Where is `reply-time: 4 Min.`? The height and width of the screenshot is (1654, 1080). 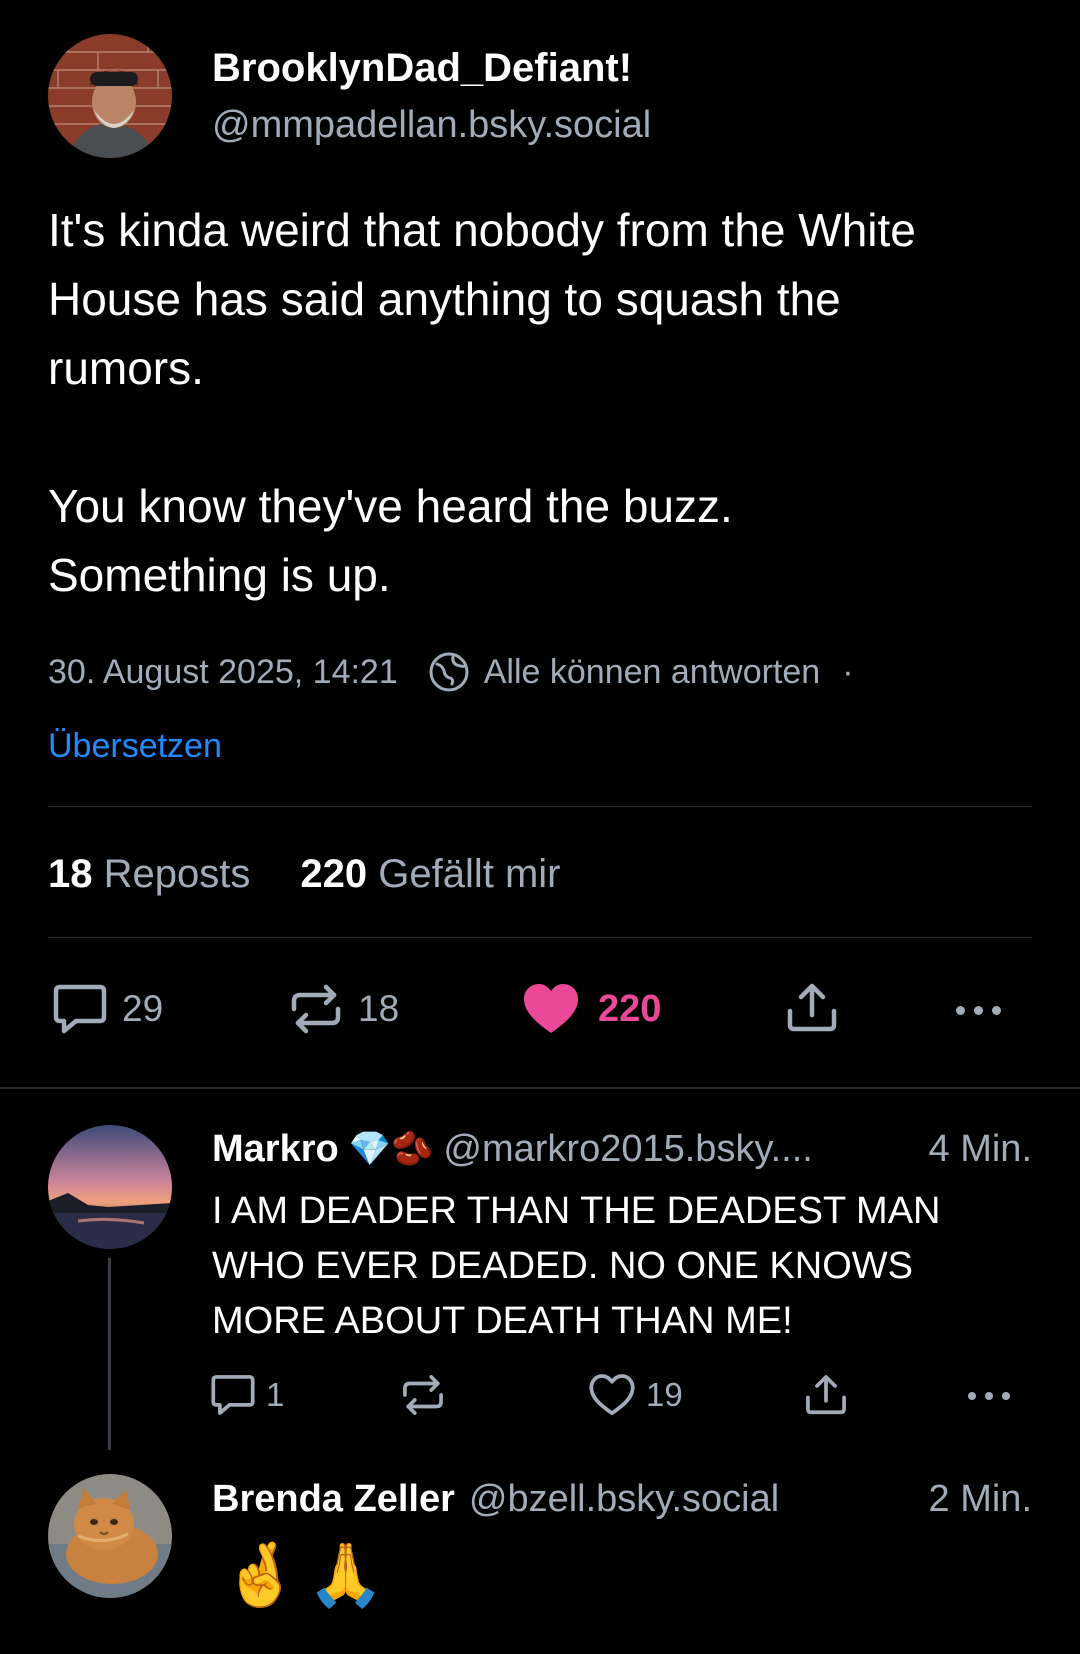 reply-time: 4 Min. is located at coordinates (980, 1149).